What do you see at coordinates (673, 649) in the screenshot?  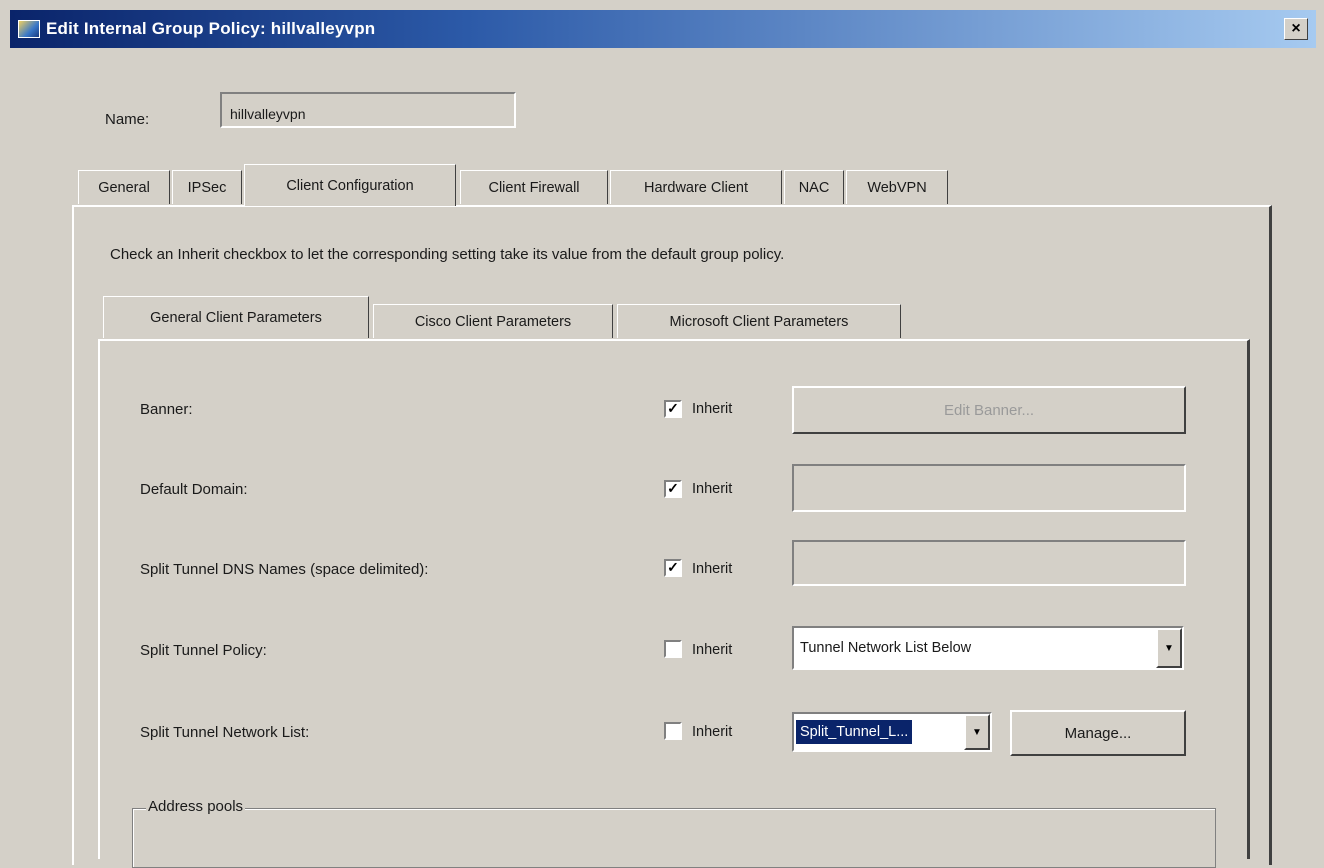 I see `split-tunnel-policy-inherit-checkbox` at bounding box center [673, 649].